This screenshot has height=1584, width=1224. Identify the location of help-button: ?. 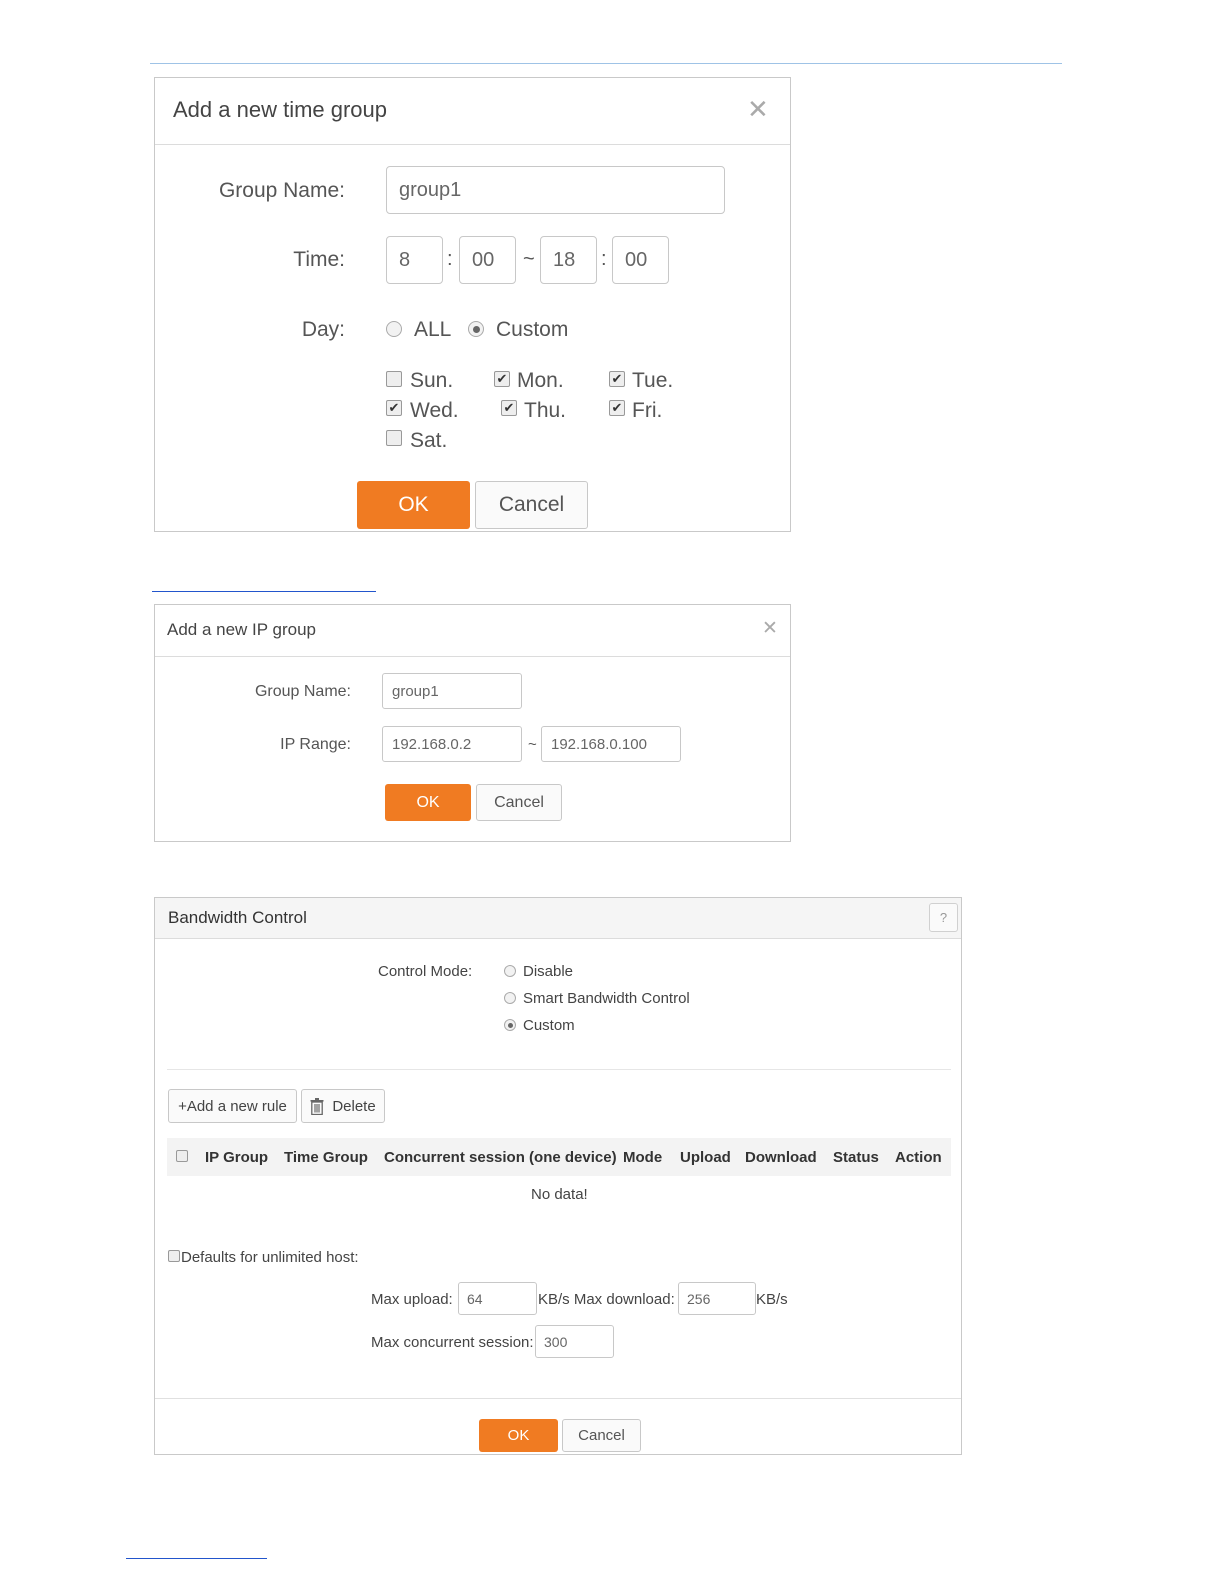
(943, 917).